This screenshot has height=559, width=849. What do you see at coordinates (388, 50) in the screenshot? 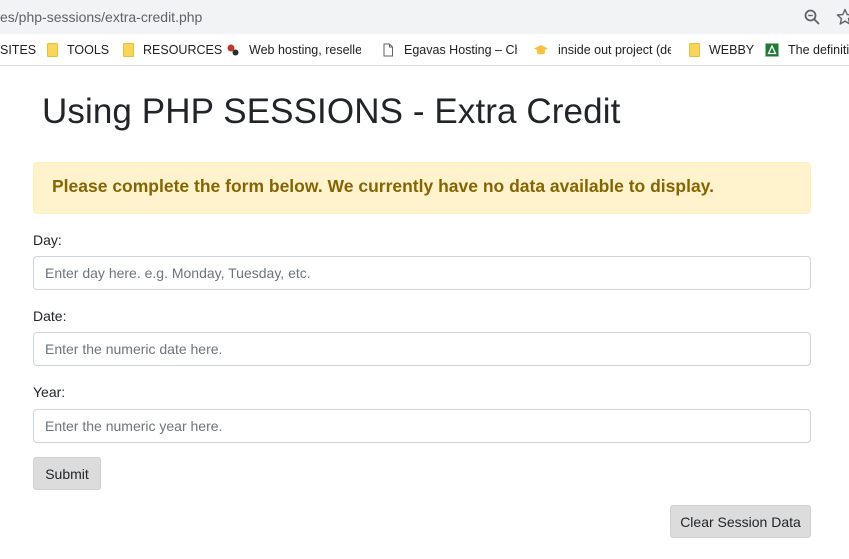
I see `page-icon` at bounding box center [388, 50].